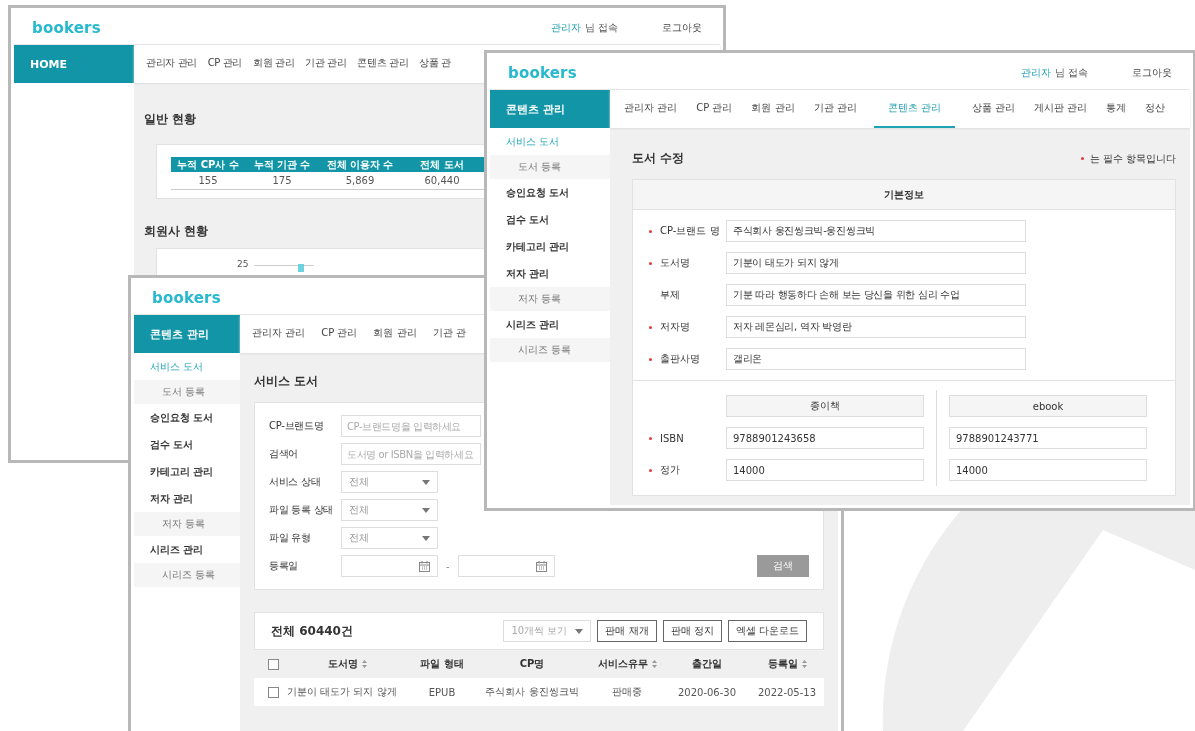 The width and height of the screenshot is (1195, 731). Describe the element at coordinates (675, 327) in the screenshot. I see `field-label: 저자명` at that location.